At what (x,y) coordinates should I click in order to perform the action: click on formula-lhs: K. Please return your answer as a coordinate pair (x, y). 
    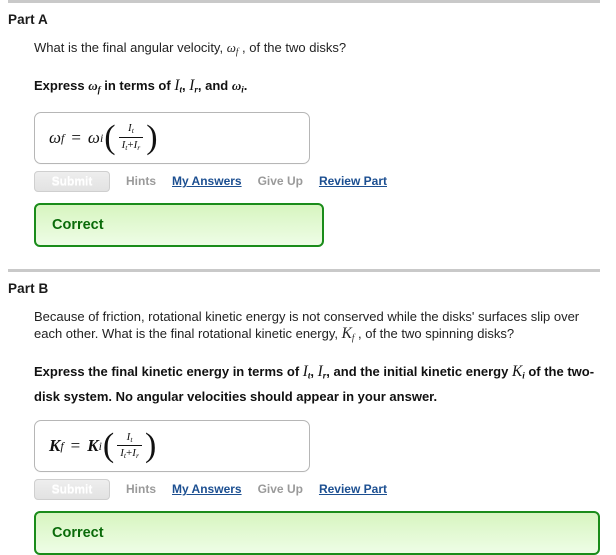
    Looking at the image, I should click on (55, 446).